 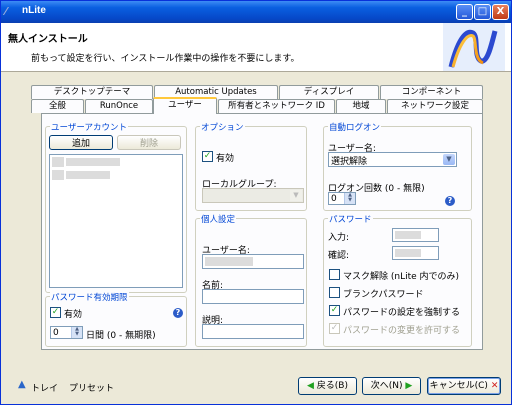 I want to click on days-spinner-arrows-icon: ▲ ▼, so click(x=76, y=332).